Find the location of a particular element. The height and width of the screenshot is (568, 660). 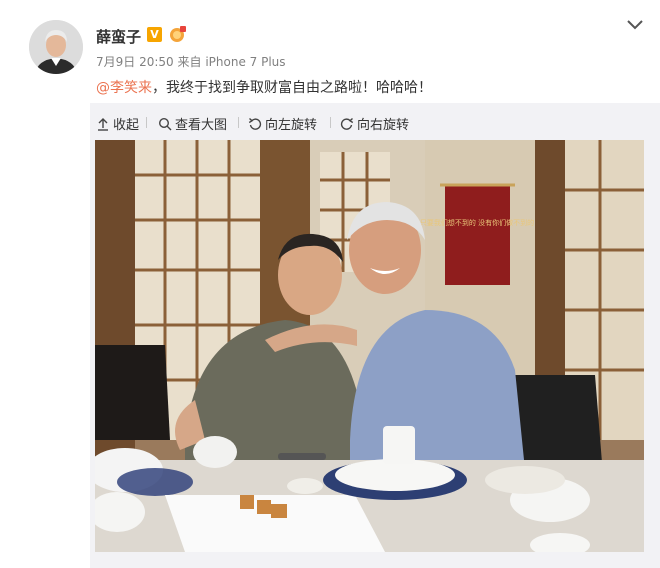

collapse-button: 收起 is located at coordinates (117, 123).